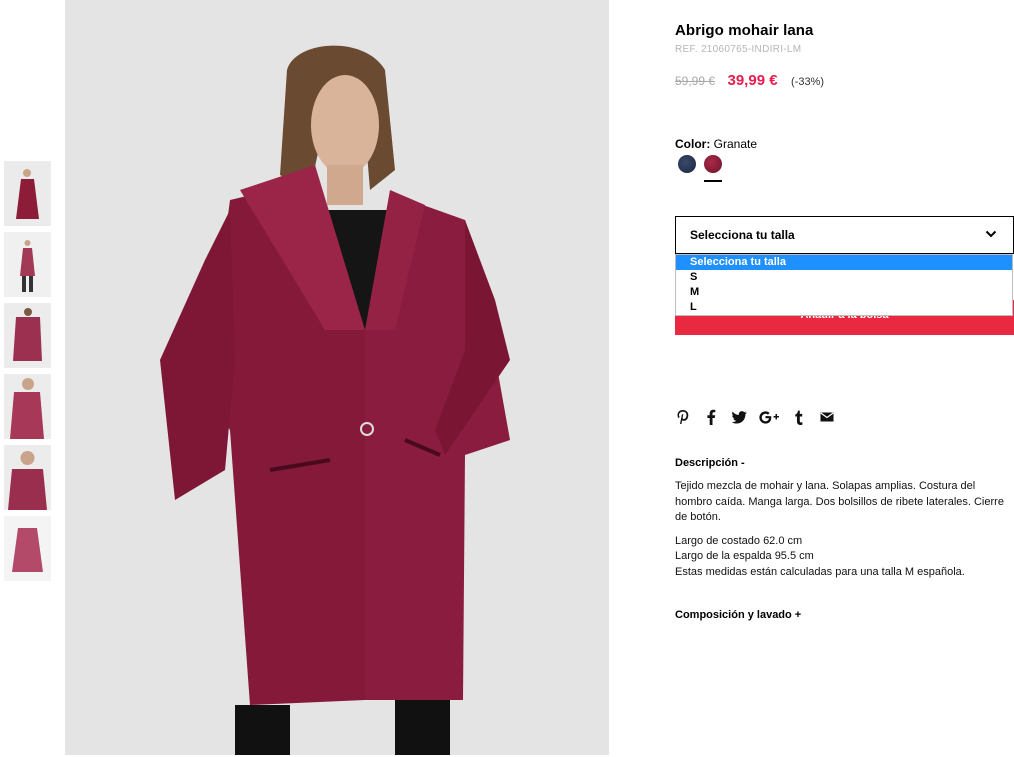  I want to click on size-option-m: M, so click(844, 292).